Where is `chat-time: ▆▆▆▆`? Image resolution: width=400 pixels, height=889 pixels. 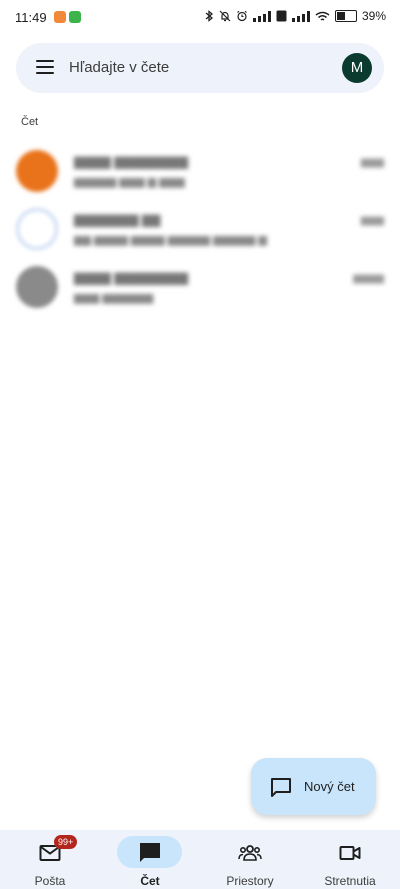 chat-time: ▆▆▆▆ is located at coordinates (368, 278).